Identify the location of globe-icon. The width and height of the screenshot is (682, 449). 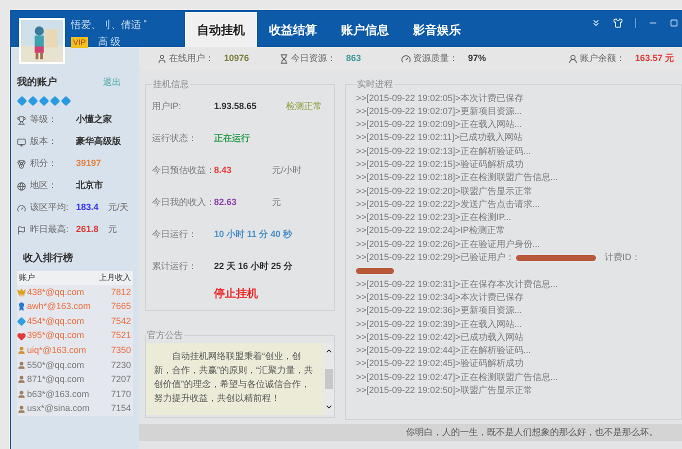
(21, 186).